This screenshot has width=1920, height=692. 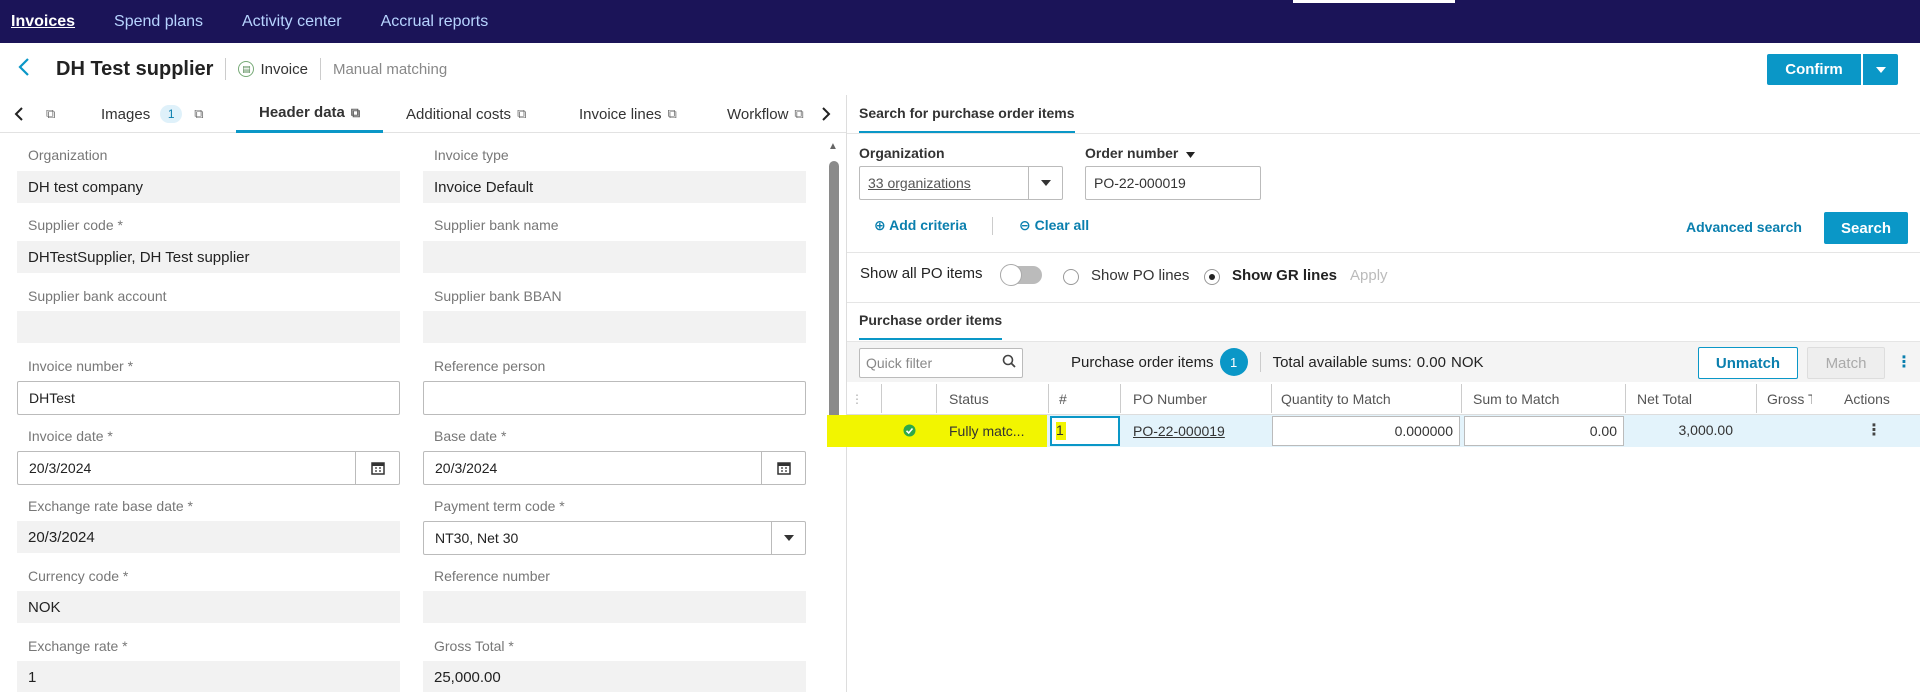 What do you see at coordinates (1366, 431) in the screenshot?
I see `qty-to-match-input: 0.000000` at bounding box center [1366, 431].